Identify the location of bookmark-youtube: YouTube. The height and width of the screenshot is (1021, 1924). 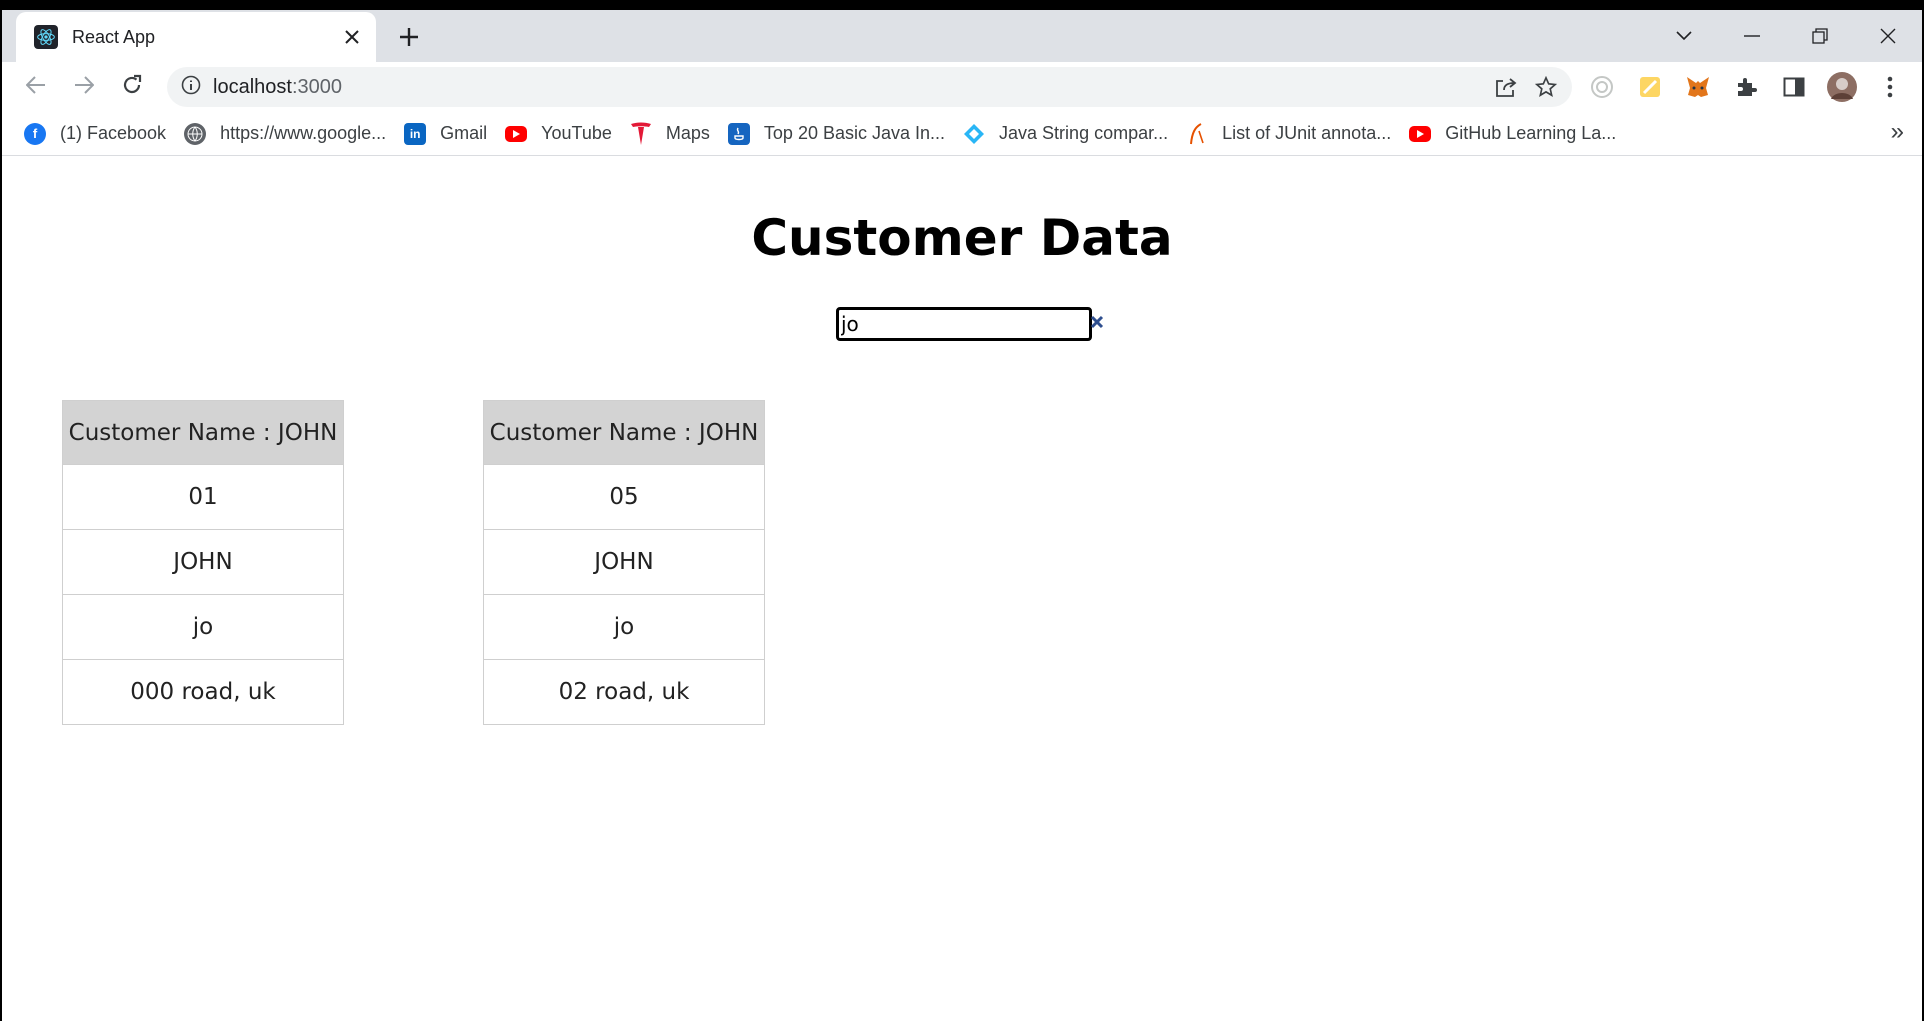
(562, 134).